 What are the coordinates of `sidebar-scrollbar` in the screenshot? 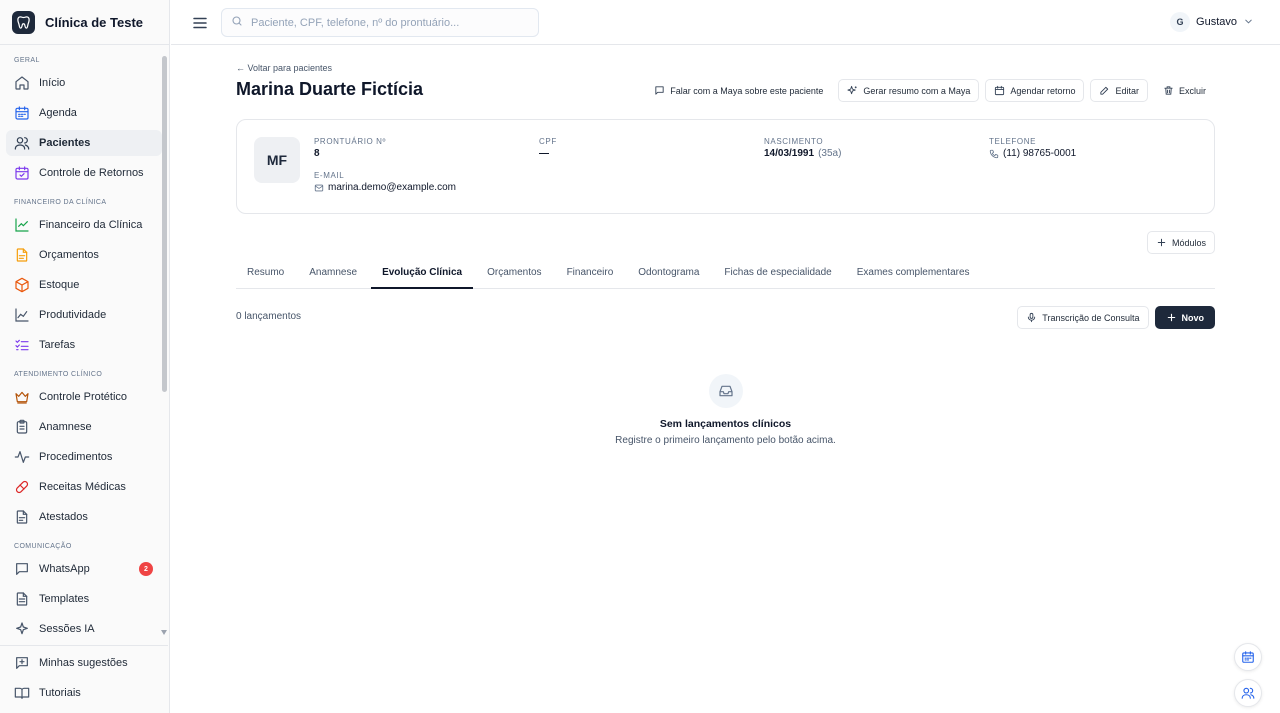 It's located at (164, 224).